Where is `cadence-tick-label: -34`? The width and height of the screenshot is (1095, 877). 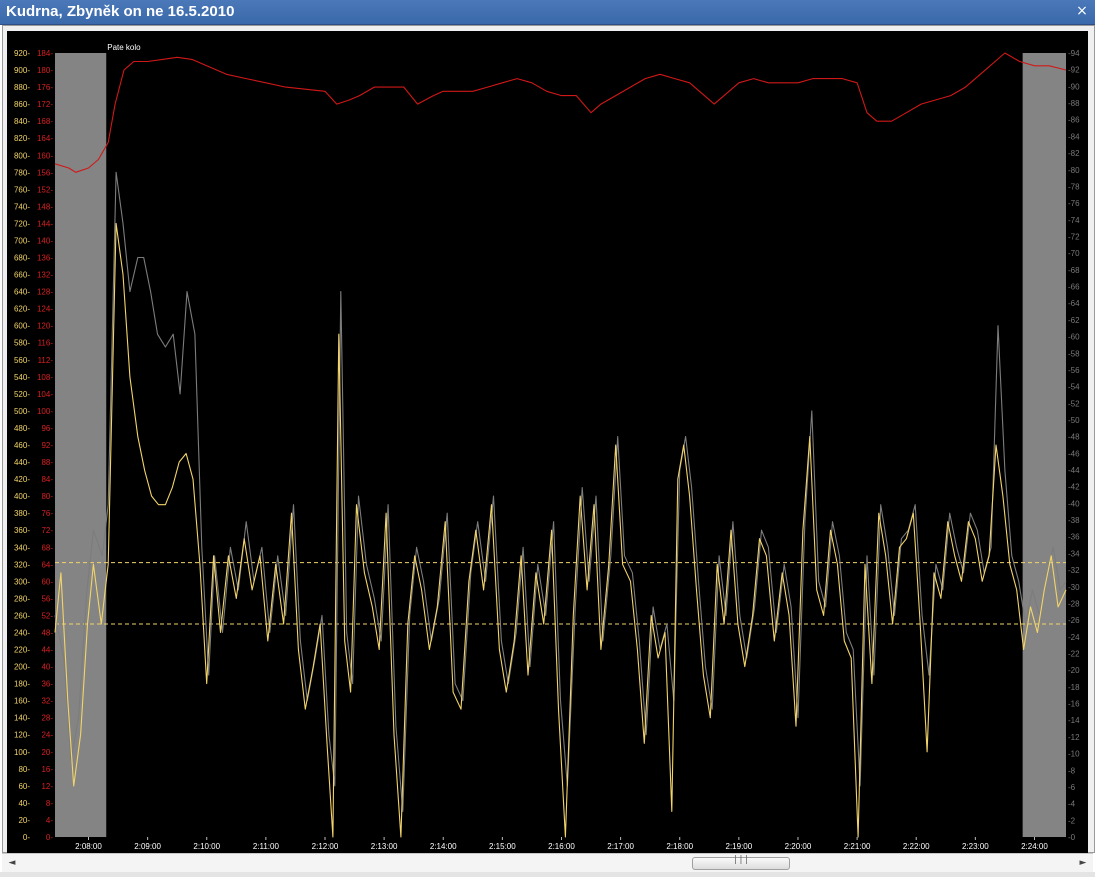 cadence-tick-label: -34 is located at coordinates (1074, 553).